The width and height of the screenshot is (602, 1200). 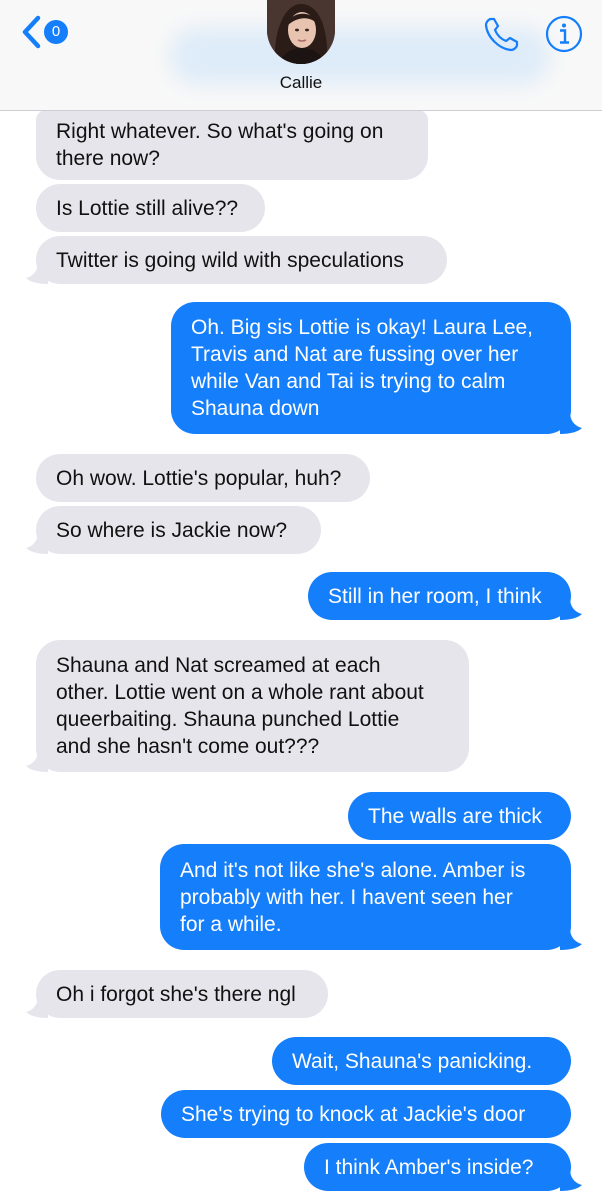 What do you see at coordinates (182, 994) in the screenshot?
I see `message-bubble-incoming: Oh i forgot she's there ngl` at bounding box center [182, 994].